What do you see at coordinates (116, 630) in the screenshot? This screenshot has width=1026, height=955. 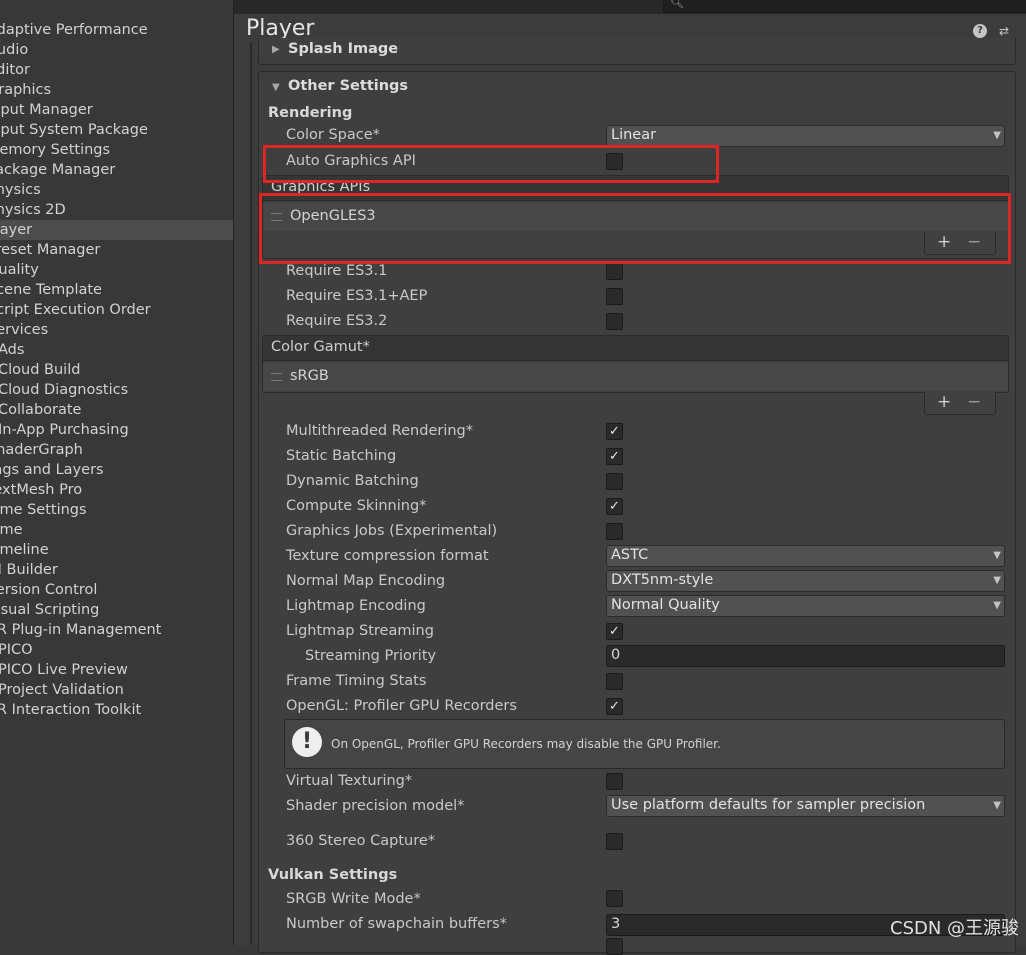 I see `sidebar-item-xr-plugin-management: XR Plug-in Management` at bounding box center [116, 630].